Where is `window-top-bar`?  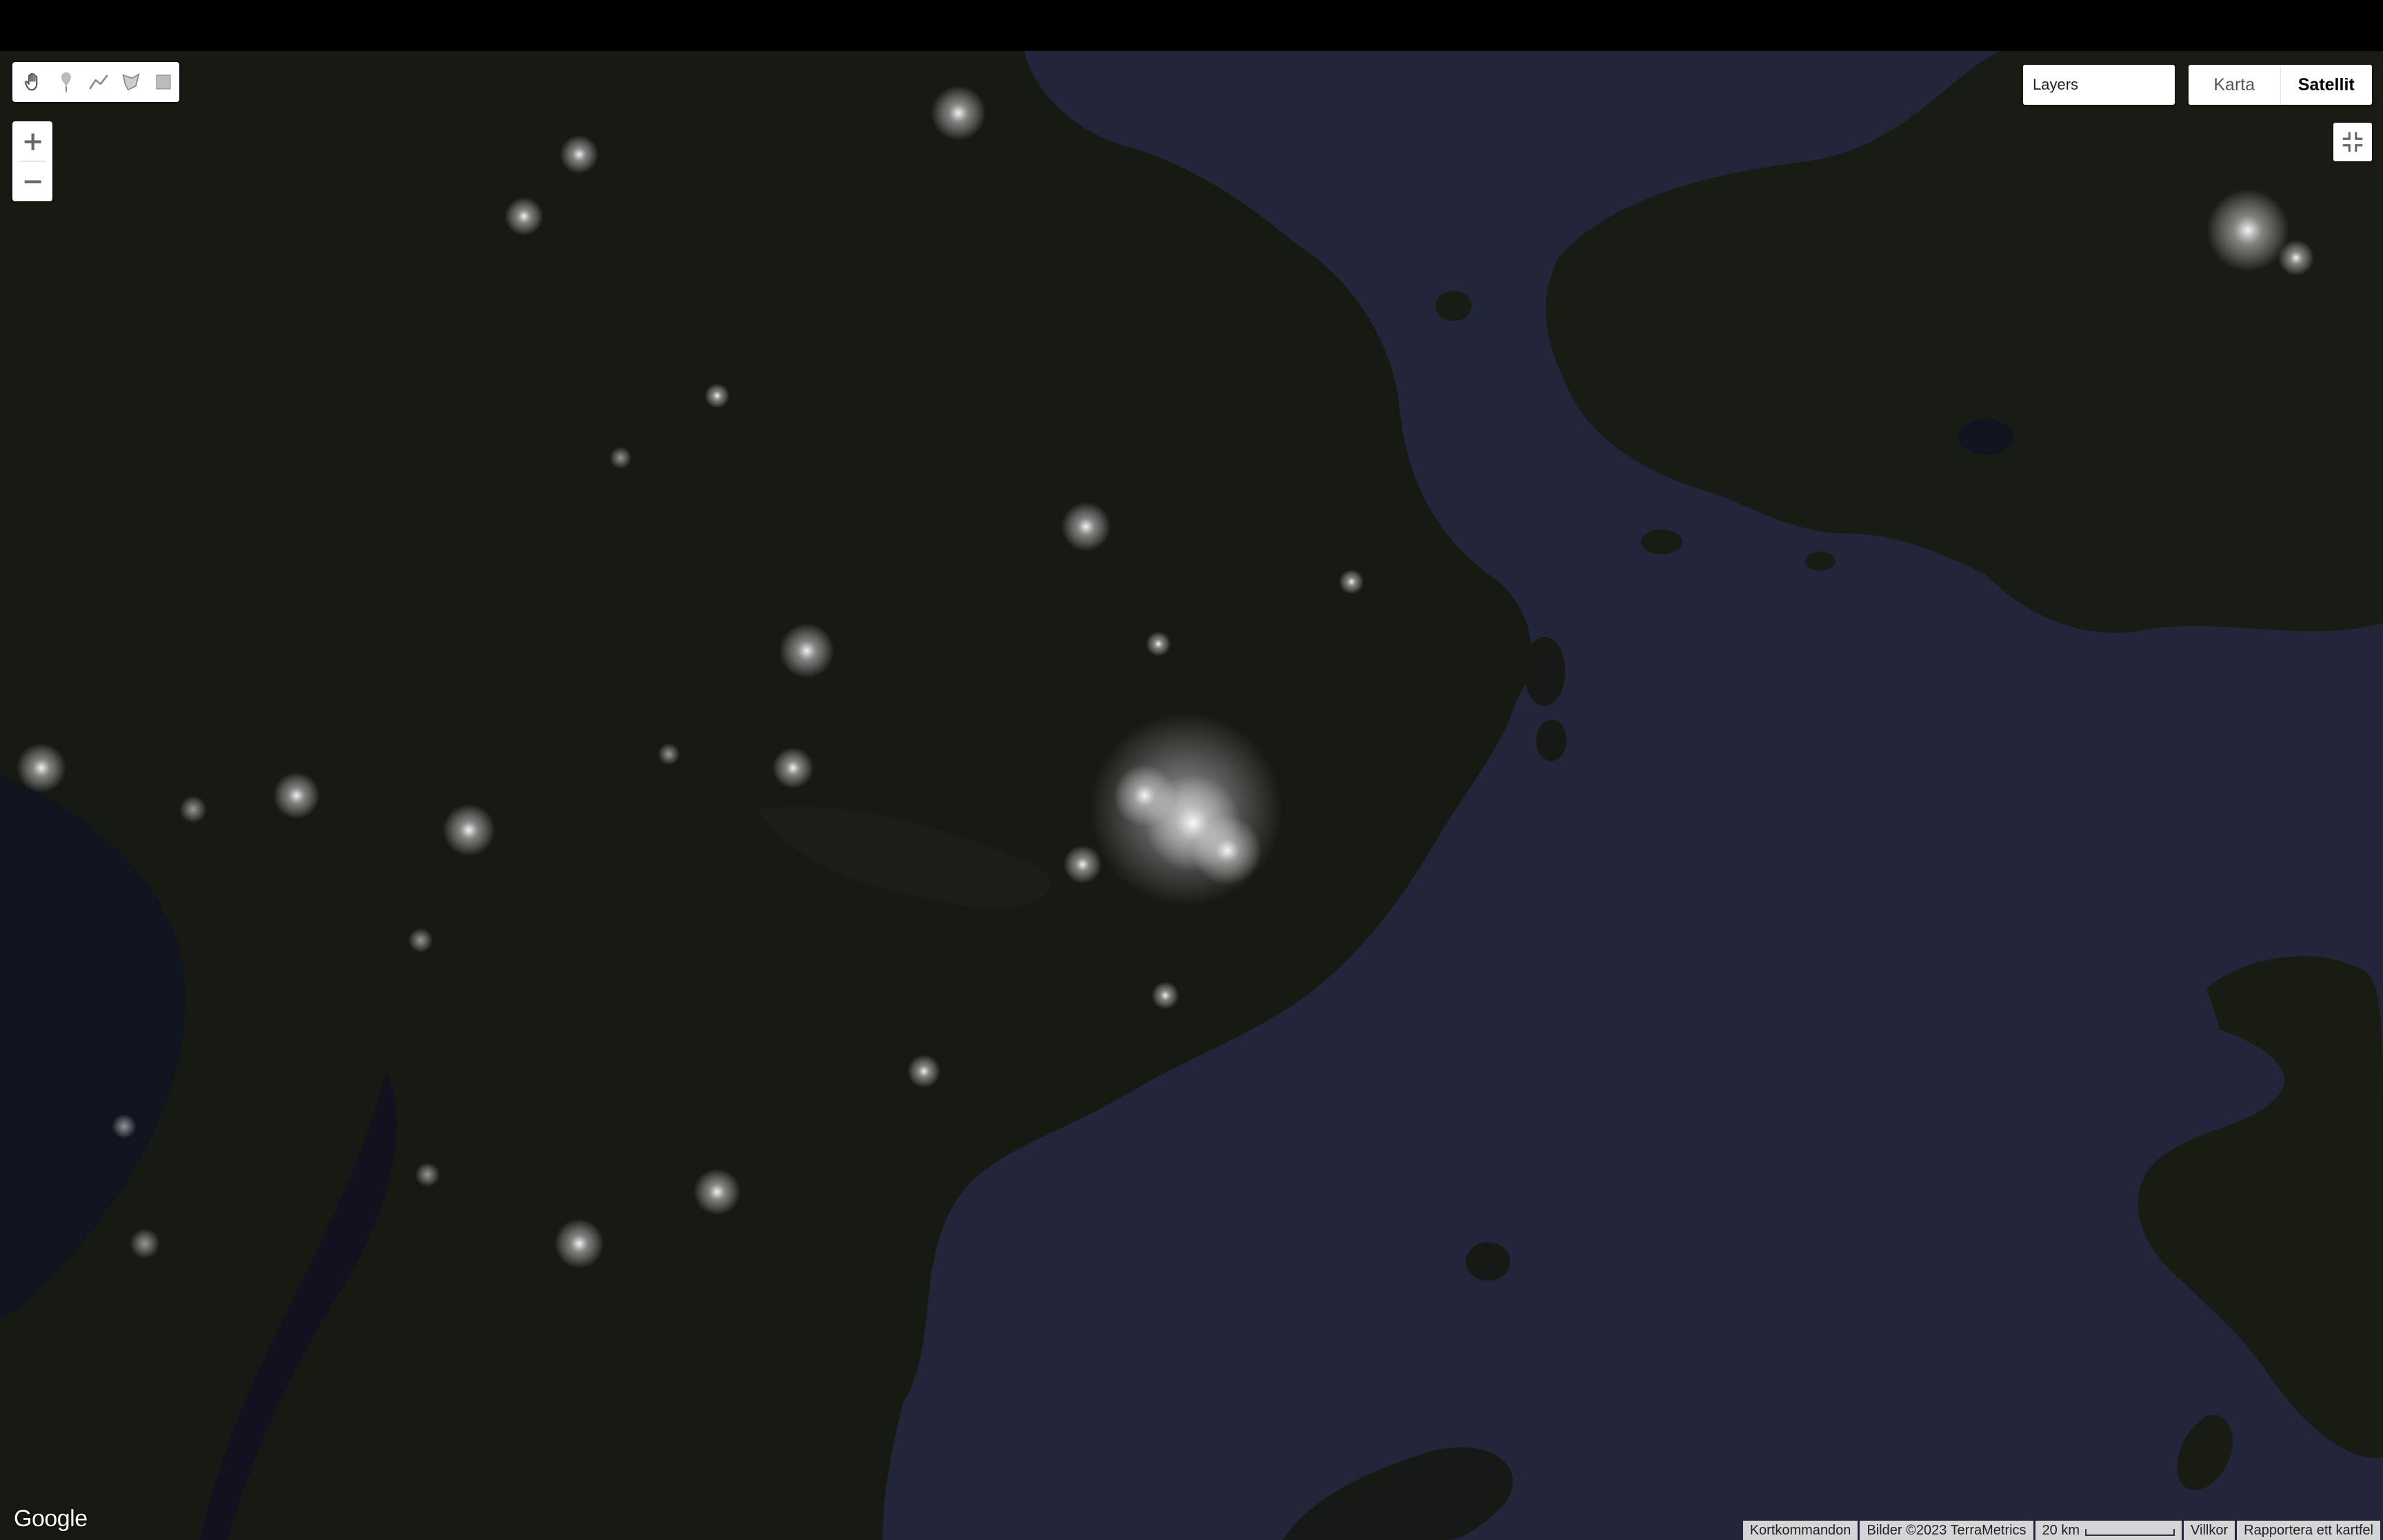
window-top-bar is located at coordinates (1191, 26).